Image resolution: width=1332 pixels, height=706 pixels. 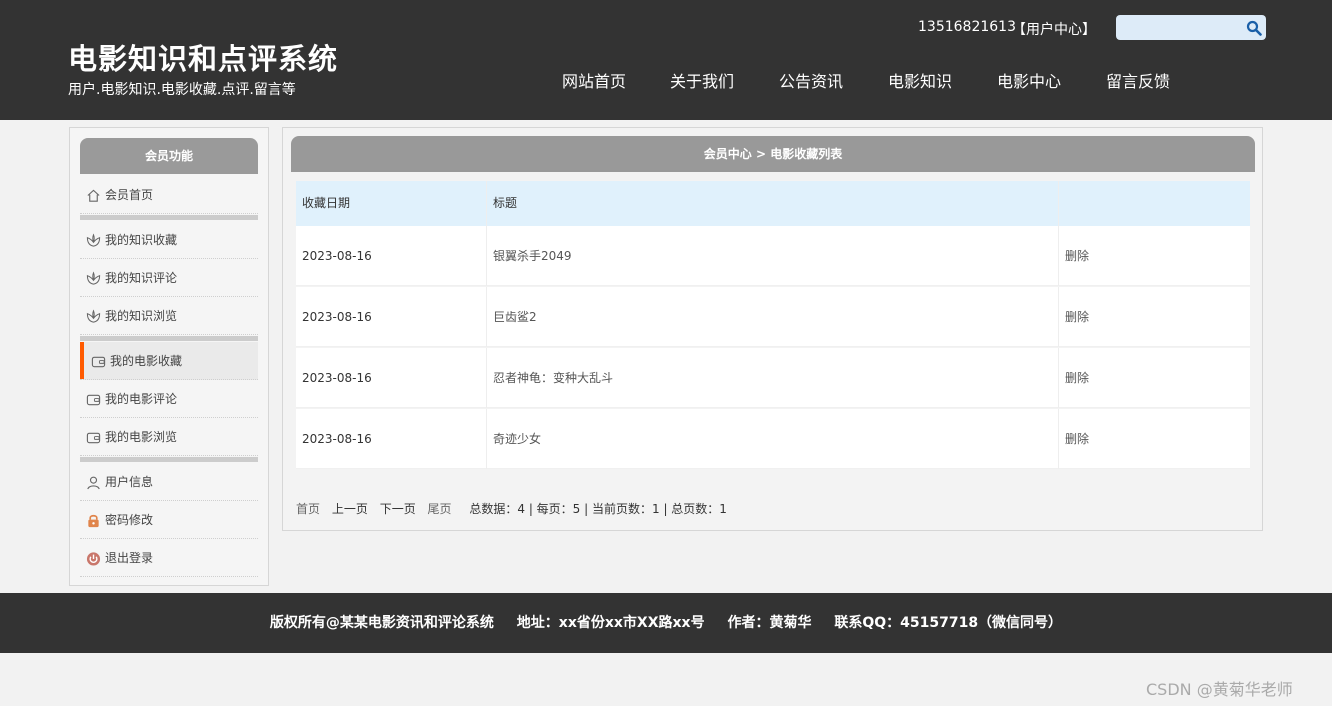 I want to click on nav-about: 关于我们, so click(x=702, y=80).